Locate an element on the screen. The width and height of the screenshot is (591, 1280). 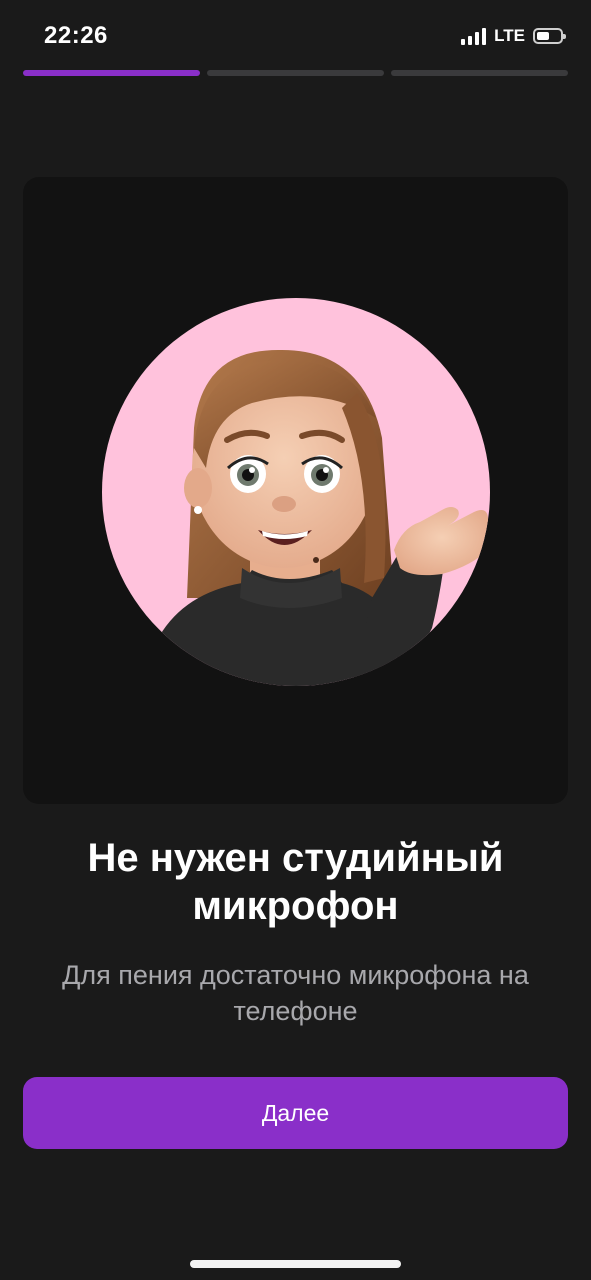
onboarding-progress is located at coordinates (295, 73).